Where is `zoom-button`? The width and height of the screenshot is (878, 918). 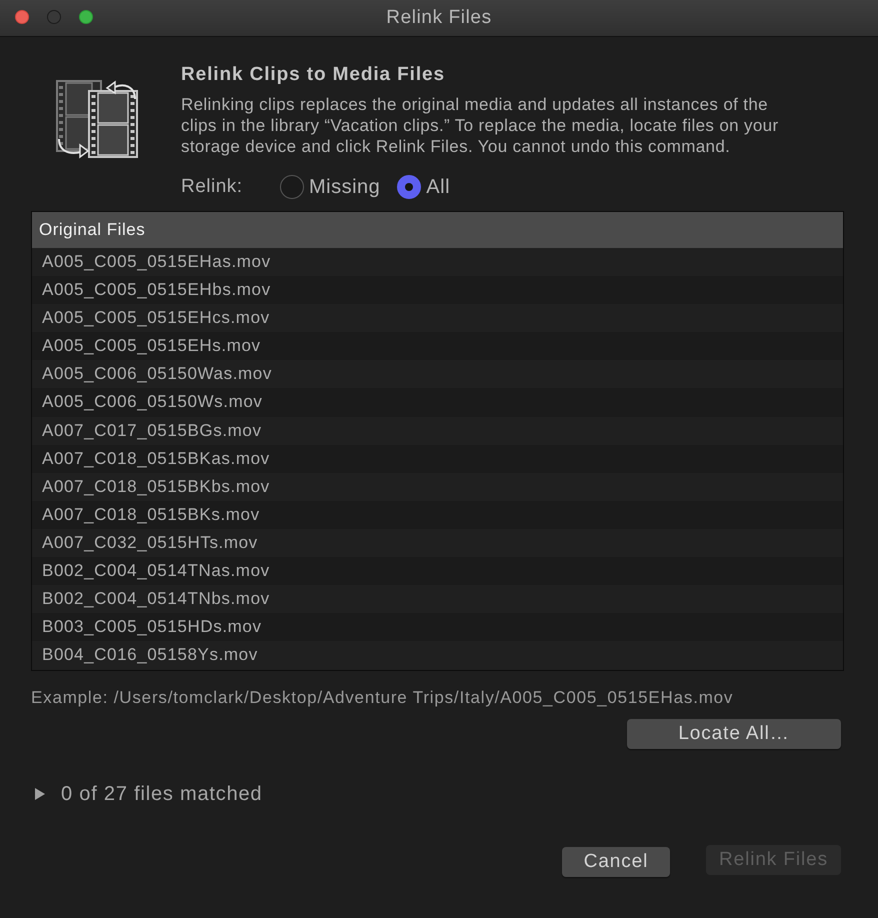 zoom-button is located at coordinates (86, 17).